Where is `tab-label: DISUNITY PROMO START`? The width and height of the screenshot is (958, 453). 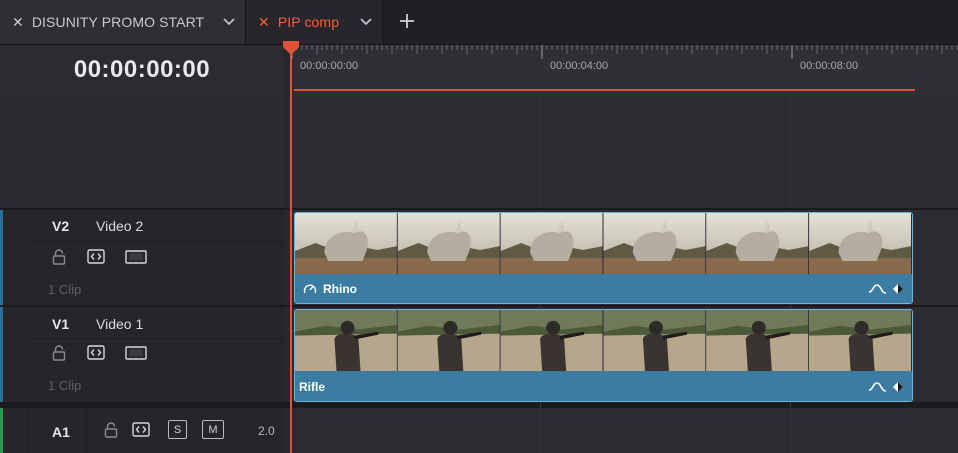 tab-label: DISUNITY PROMO START is located at coordinates (118, 22).